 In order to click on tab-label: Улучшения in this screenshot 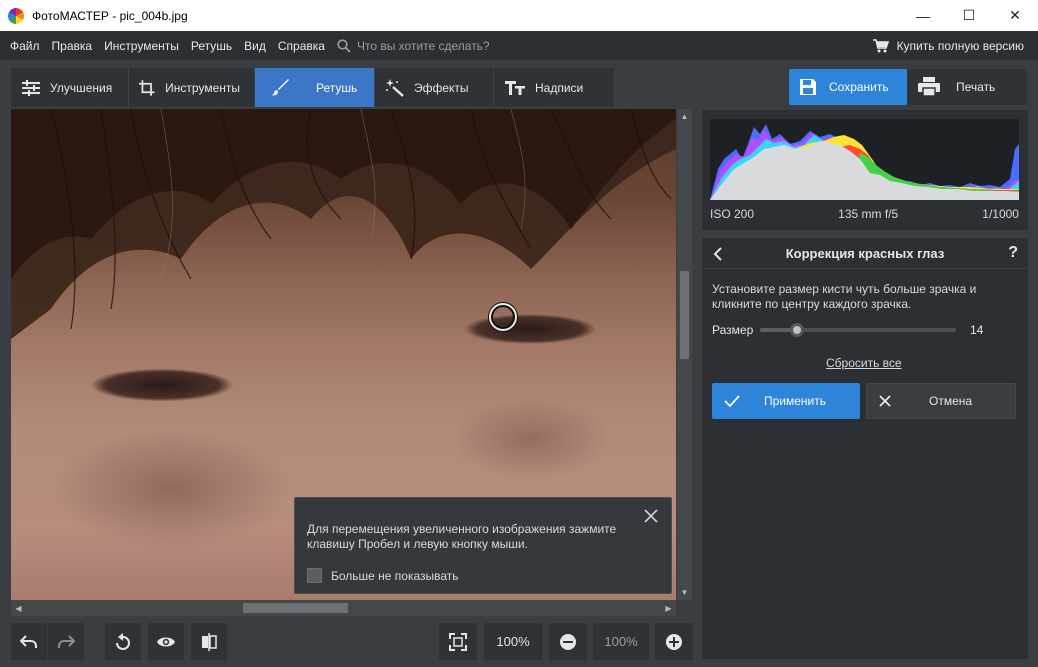, I will do `click(81, 87)`.